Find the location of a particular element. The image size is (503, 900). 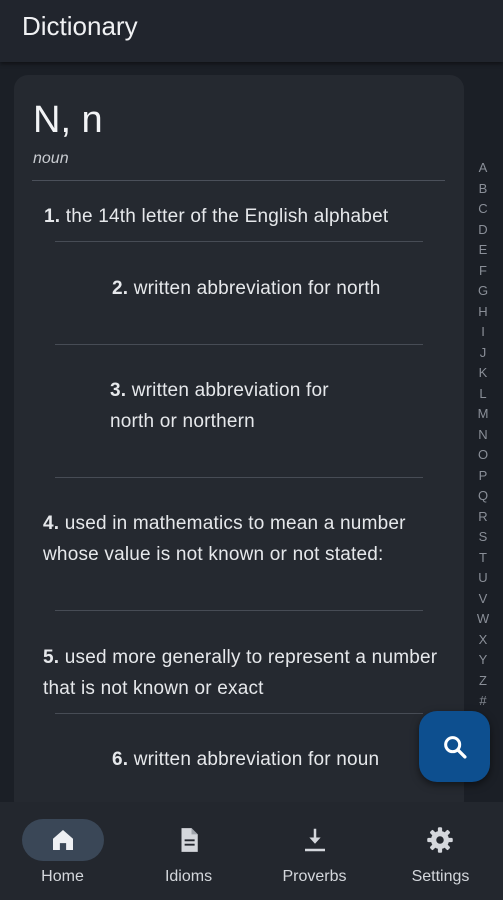

index-letter: I is located at coordinates (483, 332).